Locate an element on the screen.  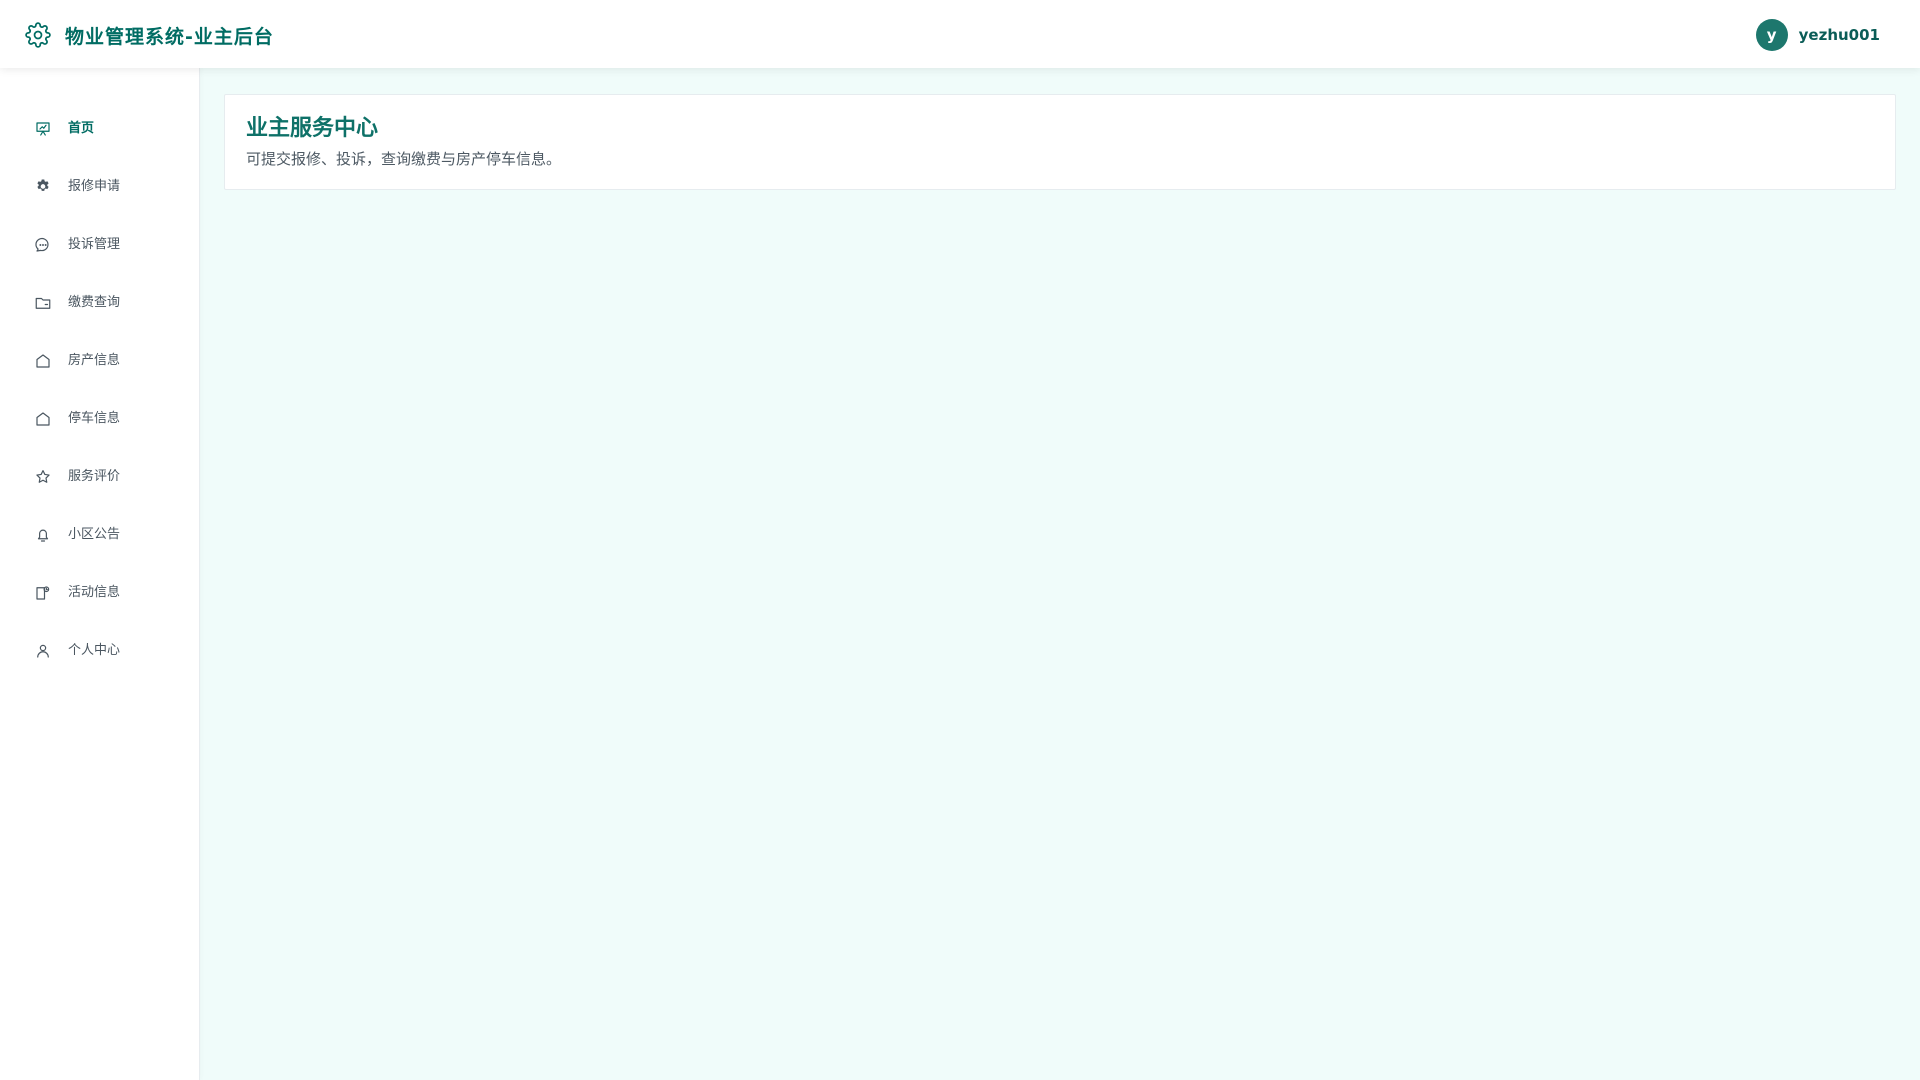
sidebar-item-review: 服务评价 is located at coordinates (99, 477).